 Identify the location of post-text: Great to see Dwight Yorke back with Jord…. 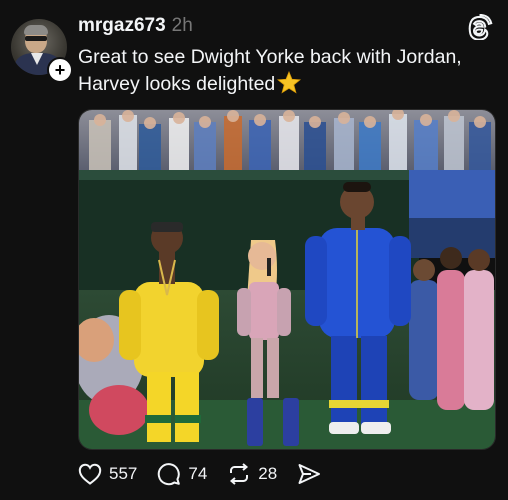
(288, 71).